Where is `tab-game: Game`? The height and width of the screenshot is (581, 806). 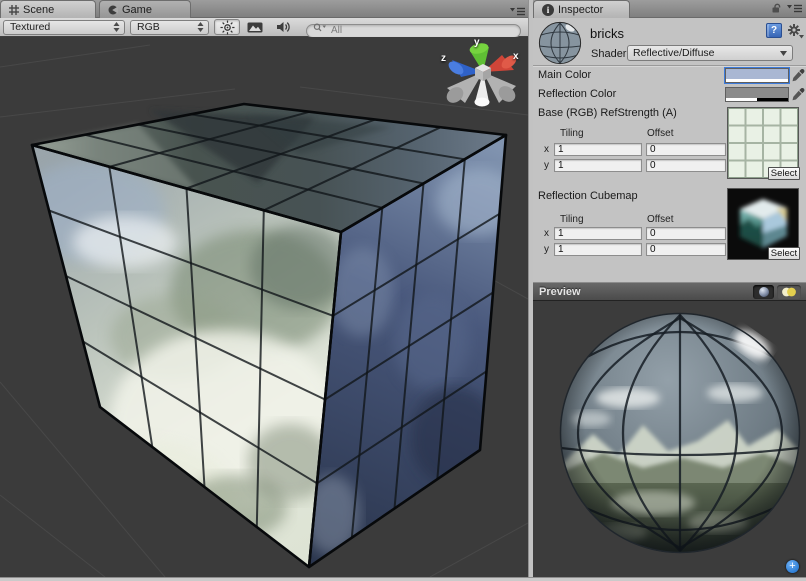 tab-game: Game is located at coordinates (145, 9).